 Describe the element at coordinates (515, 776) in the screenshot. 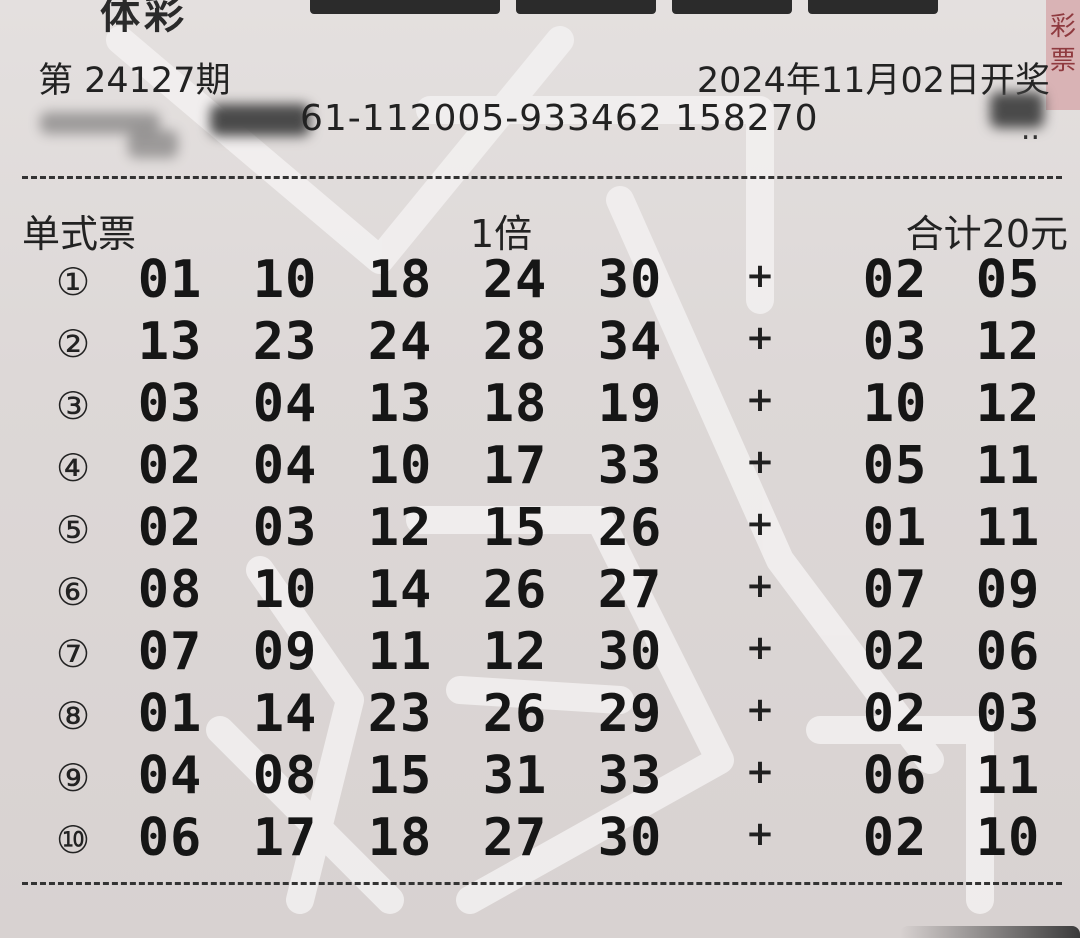

I see `front-zone-number: 31` at that location.